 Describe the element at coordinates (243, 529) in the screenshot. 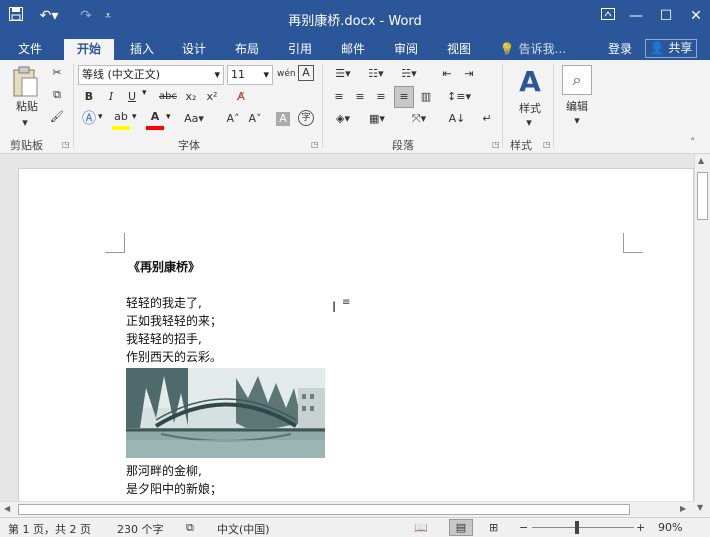

I see `language-indicator: 中文(中国)` at that location.